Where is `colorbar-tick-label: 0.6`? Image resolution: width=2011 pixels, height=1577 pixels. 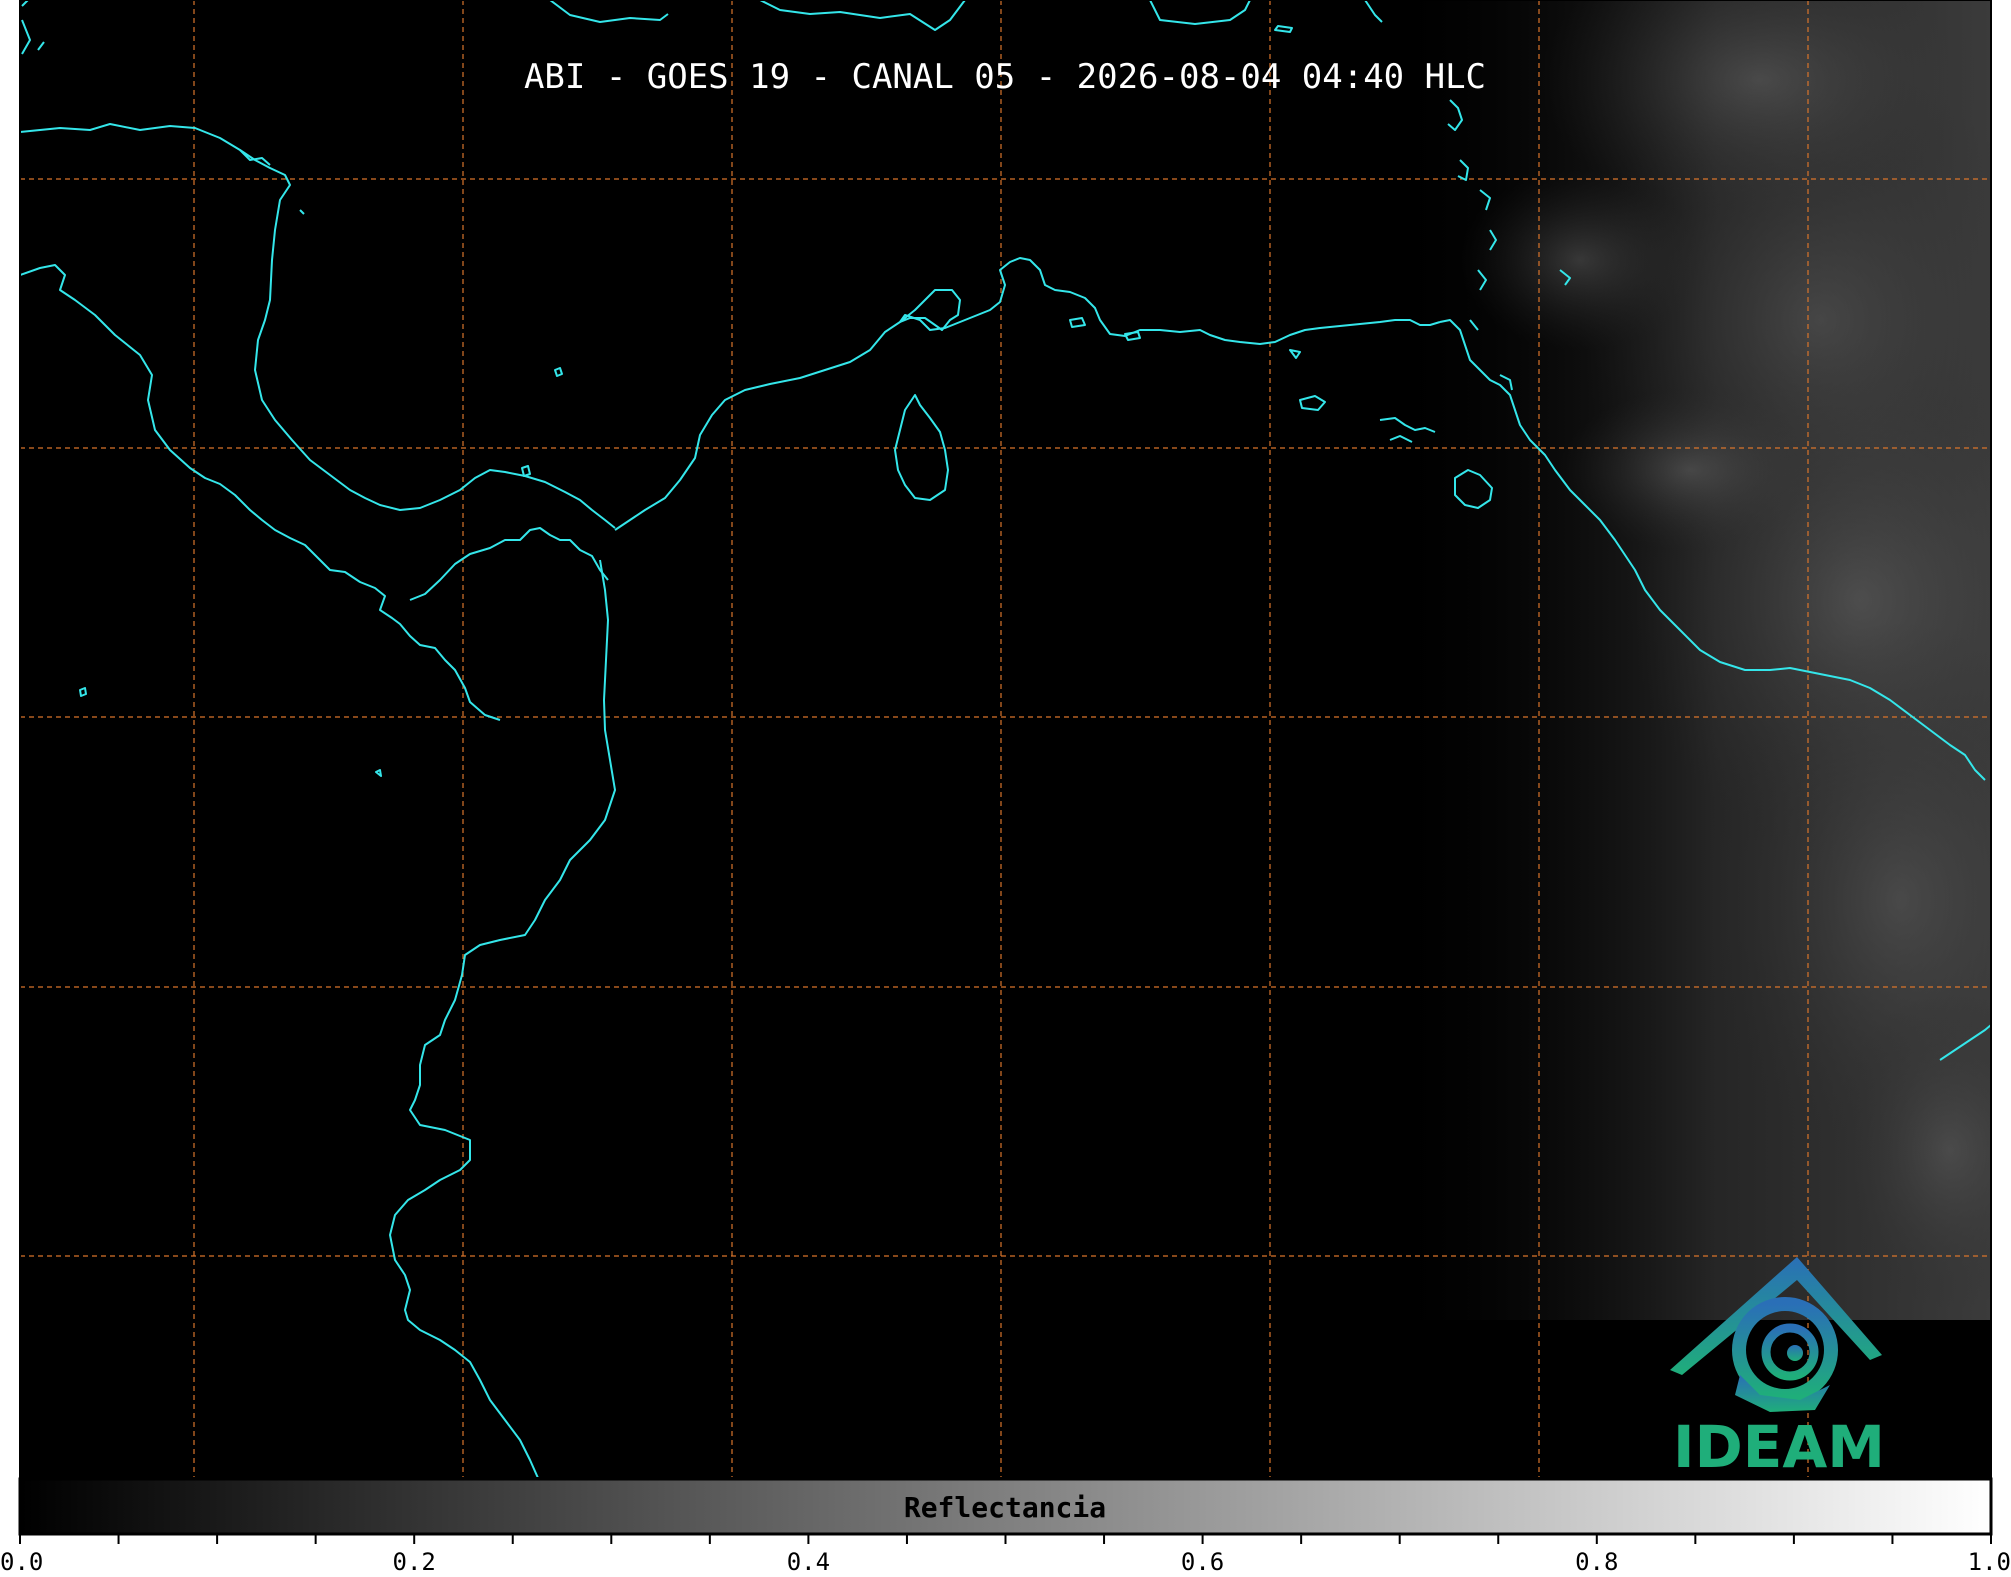
colorbar-tick-label: 0.6 is located at coordinates (1202, 1562).